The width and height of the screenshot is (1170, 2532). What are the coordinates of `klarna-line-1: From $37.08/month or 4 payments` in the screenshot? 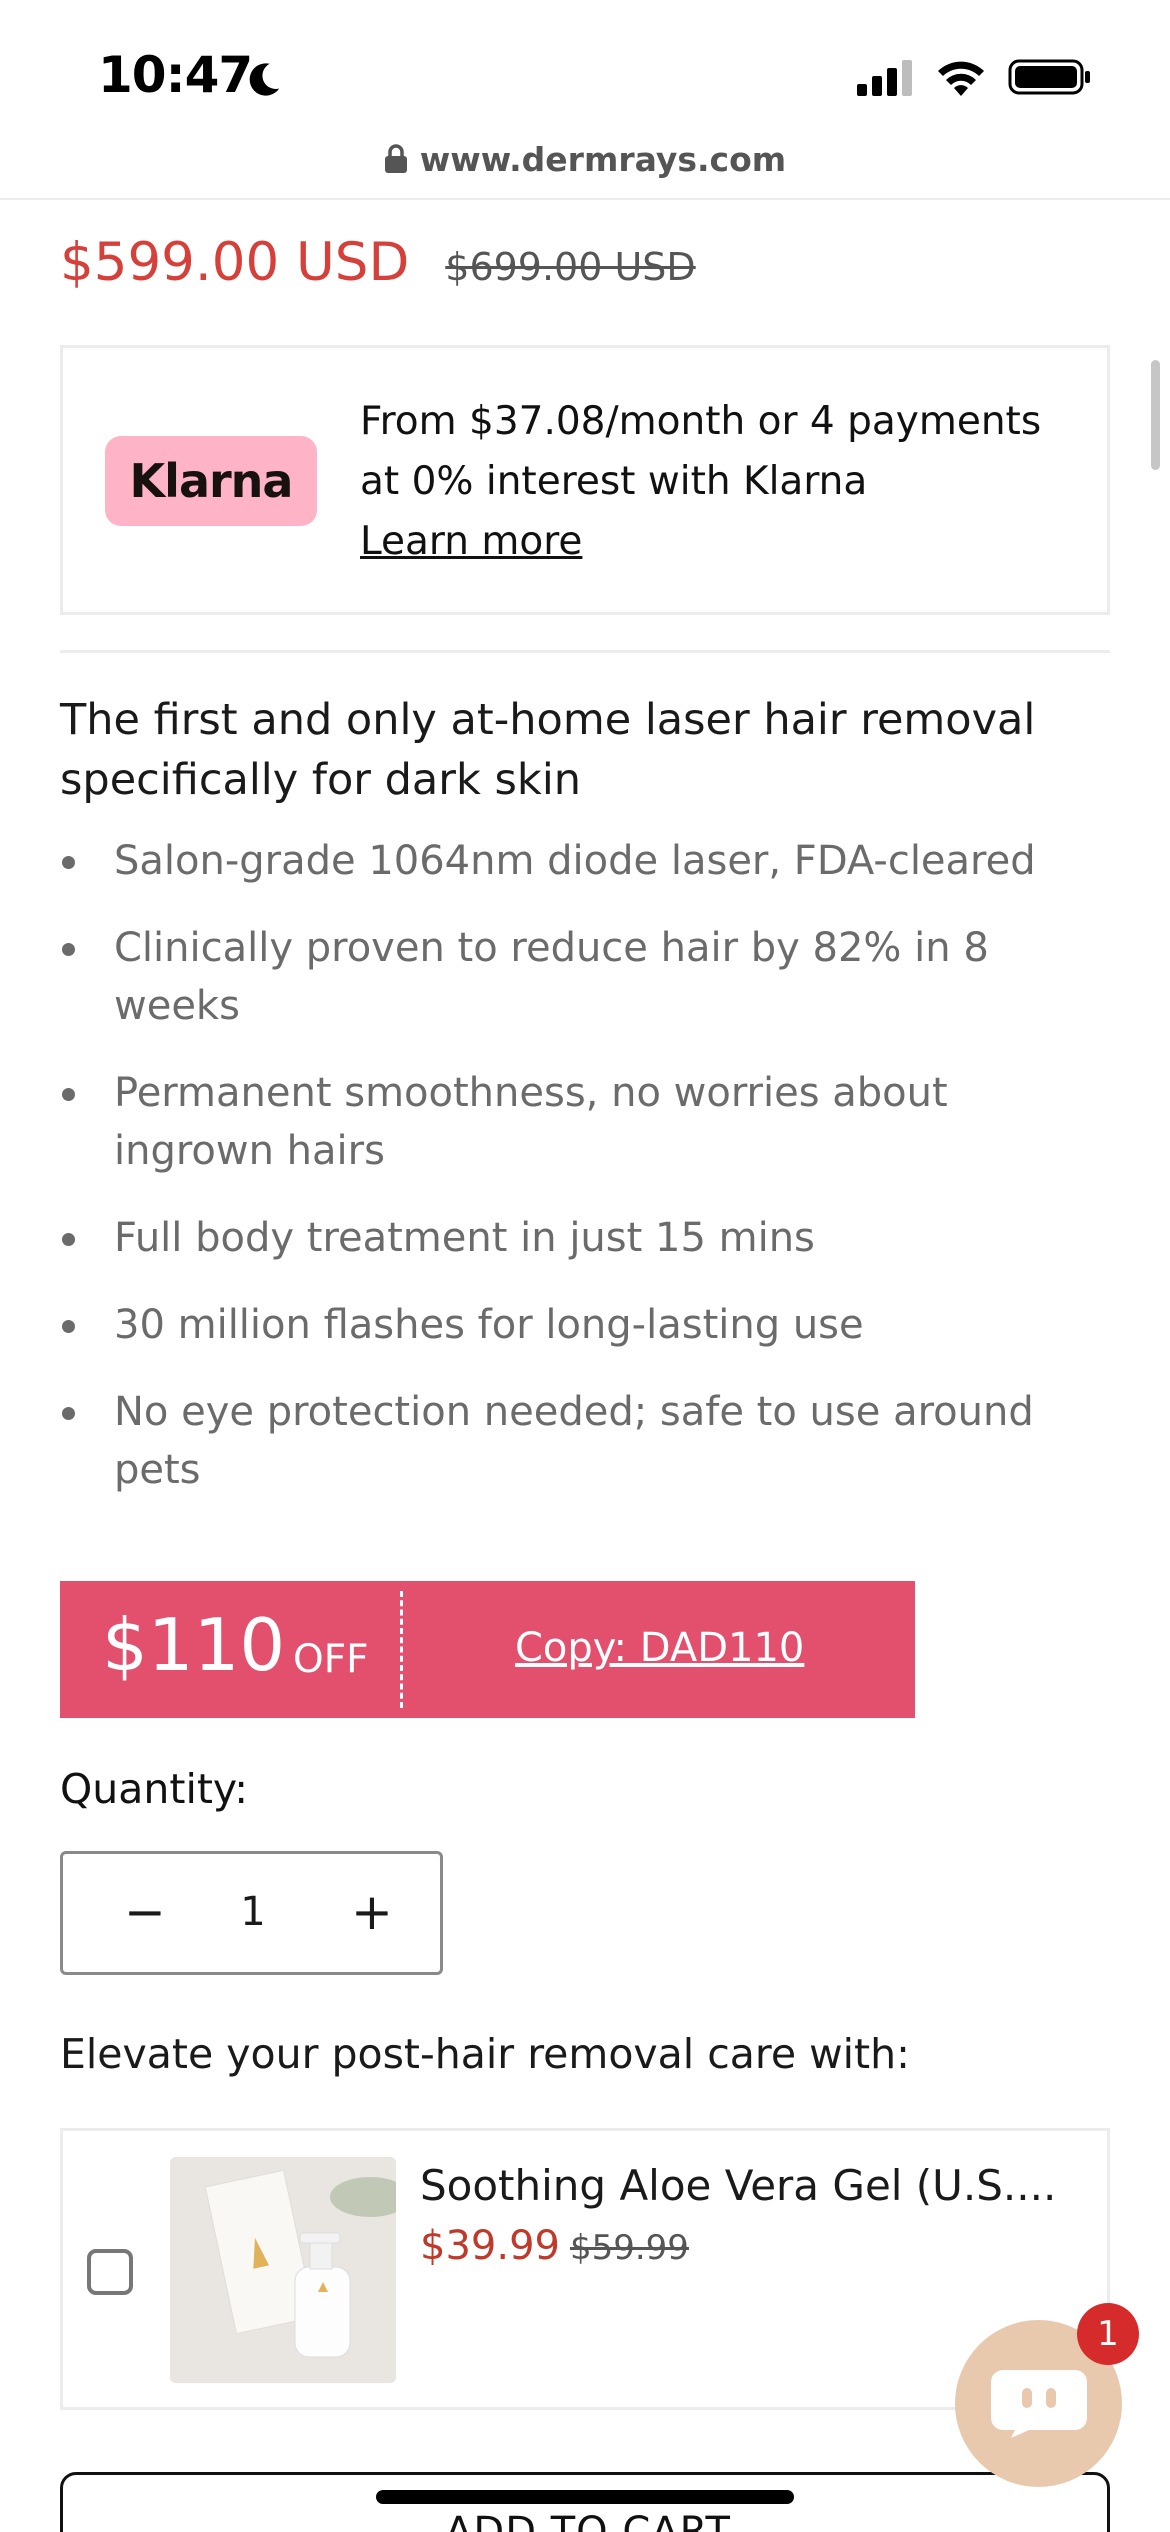 It's located at (701, 421).